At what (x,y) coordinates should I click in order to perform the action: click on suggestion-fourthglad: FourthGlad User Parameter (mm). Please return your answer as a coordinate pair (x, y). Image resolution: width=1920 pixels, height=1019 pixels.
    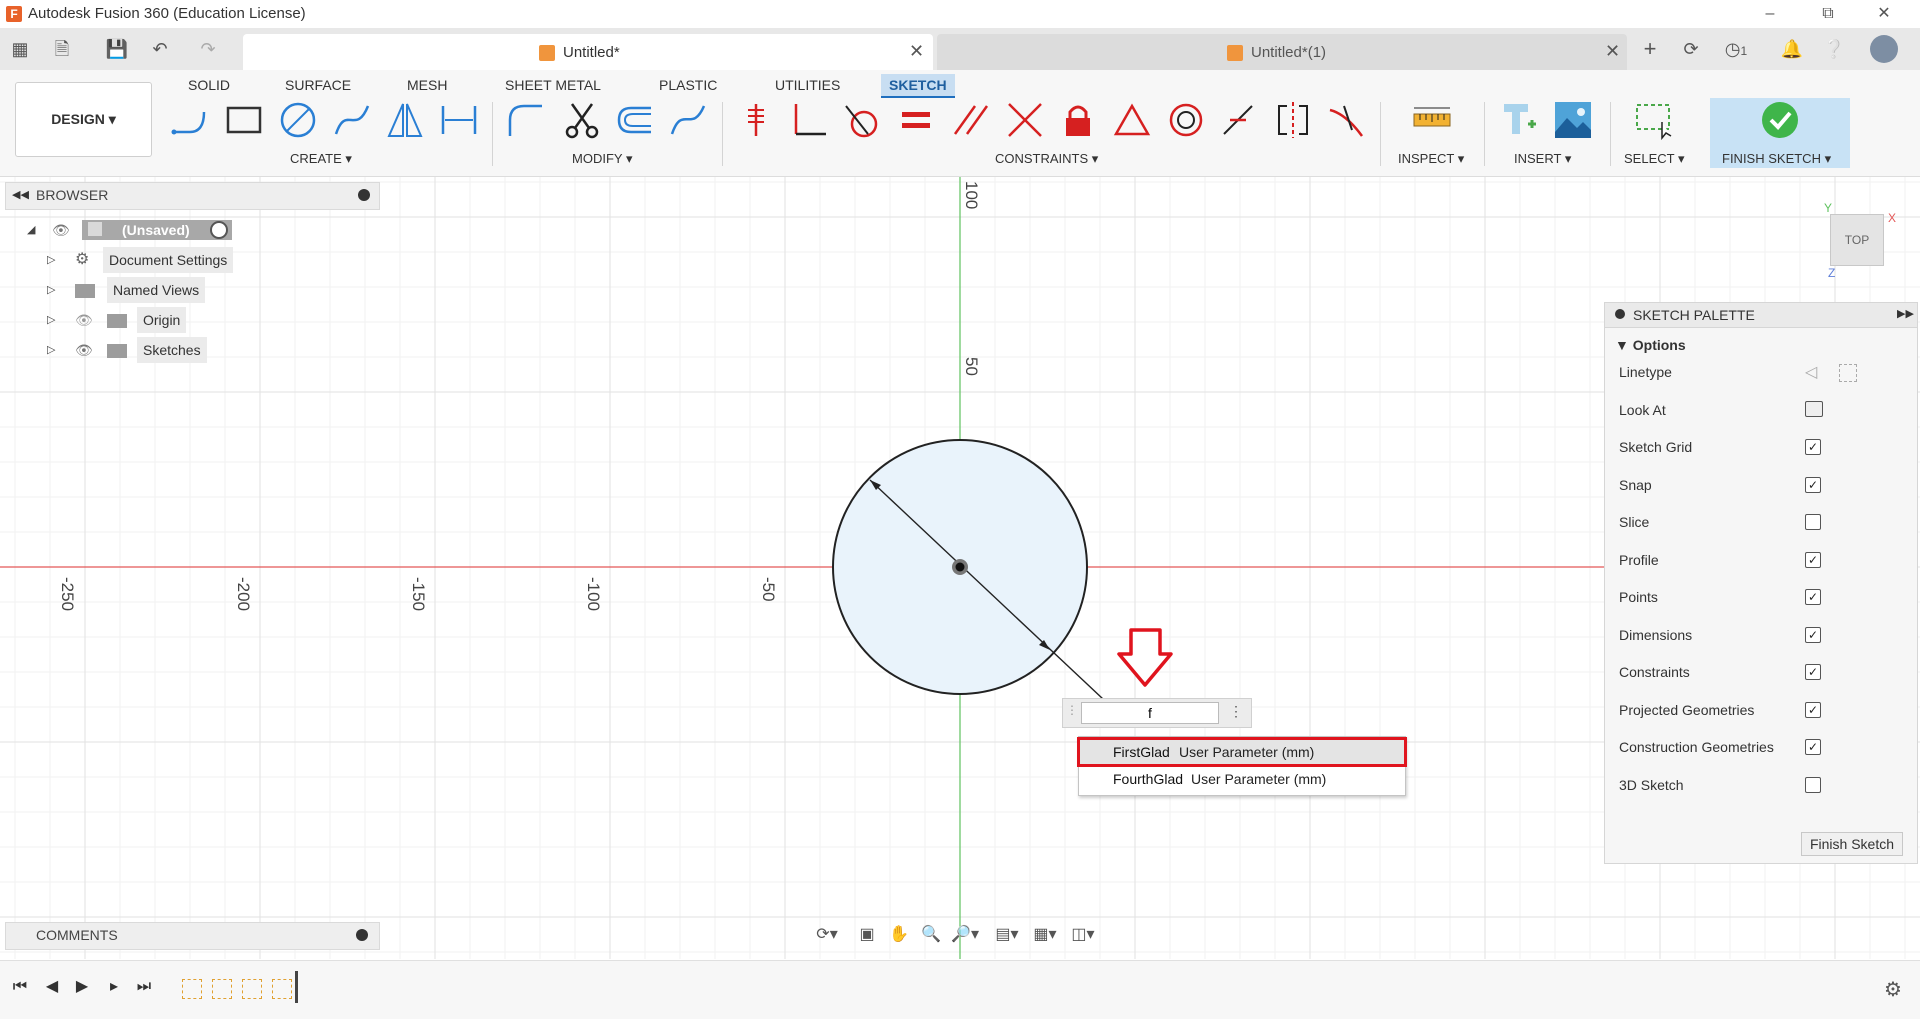
    Looking at the image, I should click on (1242, 779).